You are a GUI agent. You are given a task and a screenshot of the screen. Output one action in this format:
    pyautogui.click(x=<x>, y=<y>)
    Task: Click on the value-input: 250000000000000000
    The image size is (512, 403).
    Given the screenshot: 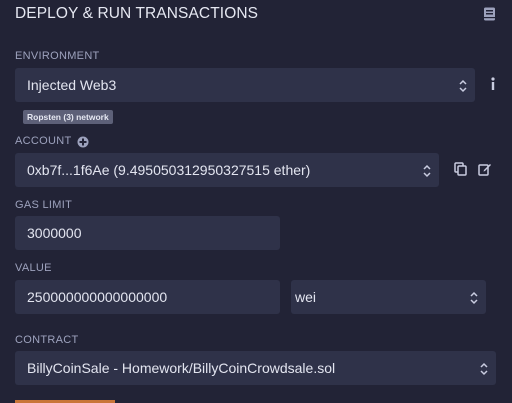 What is the action you would take?
    pyautogui.click(x=147, y=297)
    